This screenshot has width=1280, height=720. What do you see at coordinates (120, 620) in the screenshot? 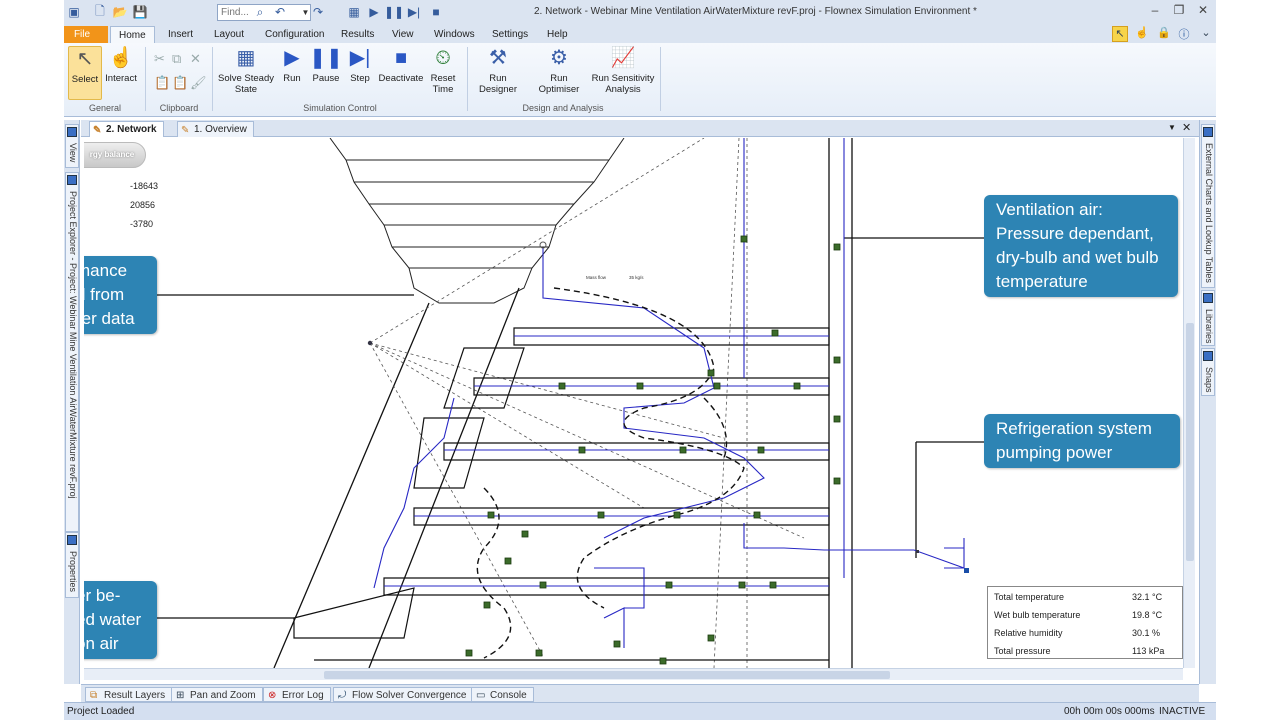
I see `callout-chilled-water: er be- ed water on air` at bounding box center [120, 620].